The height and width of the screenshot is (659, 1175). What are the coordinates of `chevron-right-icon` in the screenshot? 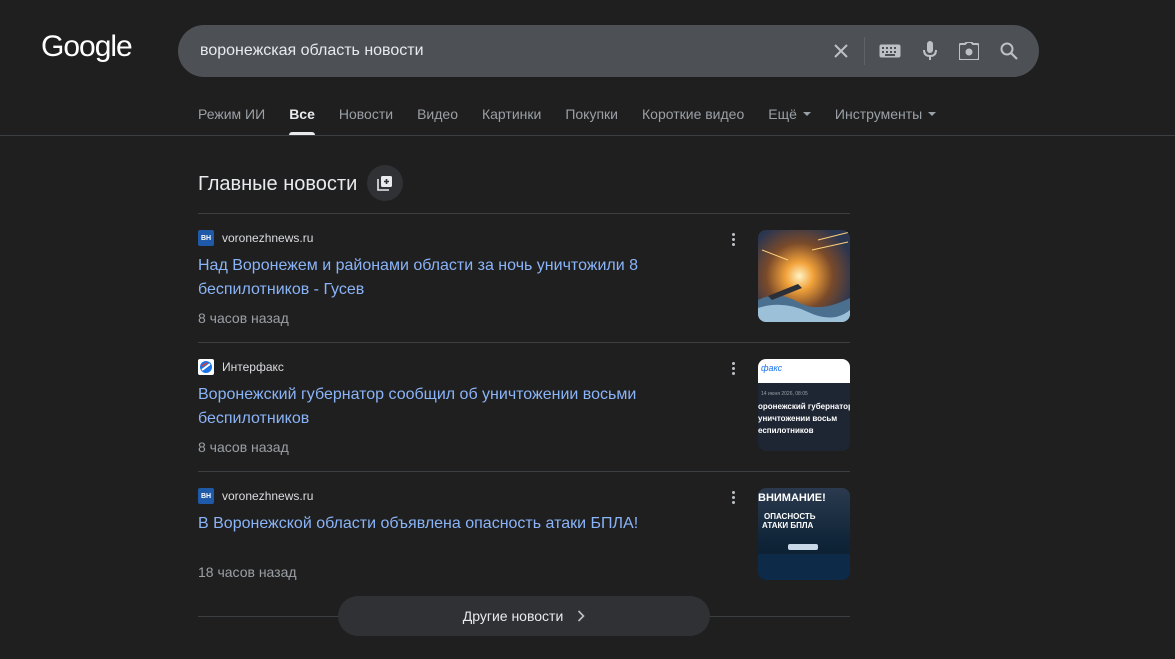 It's located at (581, 616).